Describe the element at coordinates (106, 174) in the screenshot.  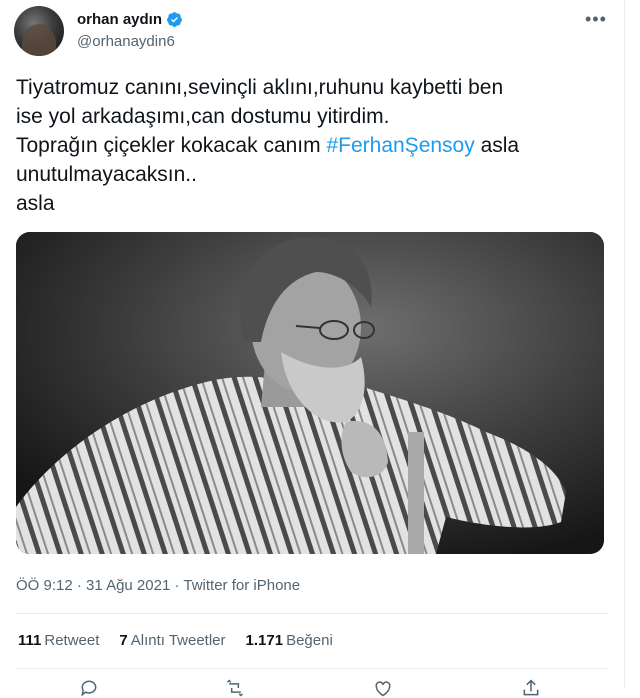
I see `tweet-text-line: unutulmayacaksın..` at that location.